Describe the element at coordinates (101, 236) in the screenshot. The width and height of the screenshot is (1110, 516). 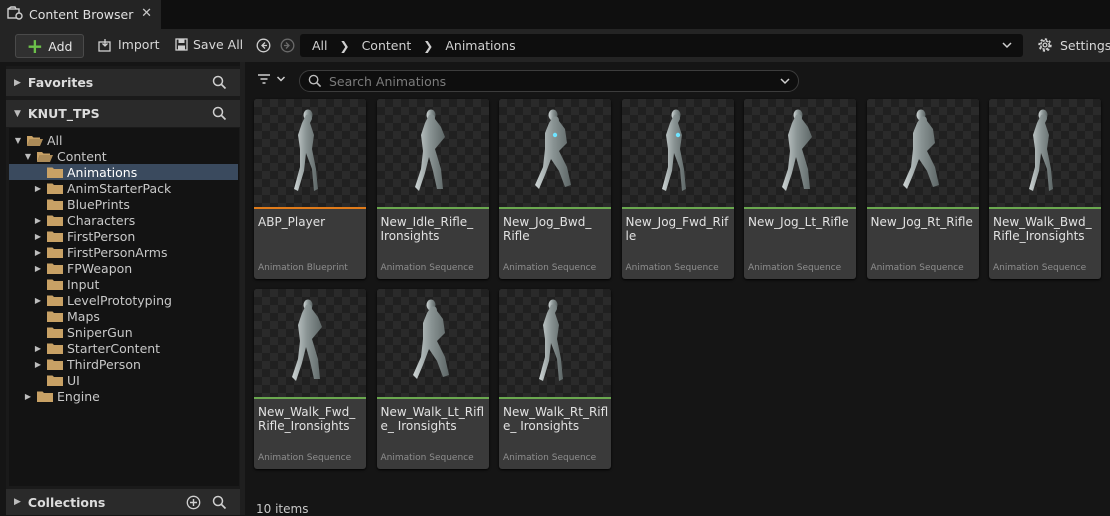
I see `tree-item-label: FirstPerson` at that location.